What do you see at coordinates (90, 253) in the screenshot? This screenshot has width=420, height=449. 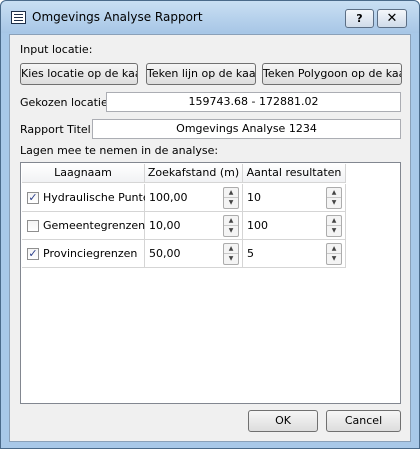 I see `layer-name: Provinciegrenzen` at bounding box center [90, 253].